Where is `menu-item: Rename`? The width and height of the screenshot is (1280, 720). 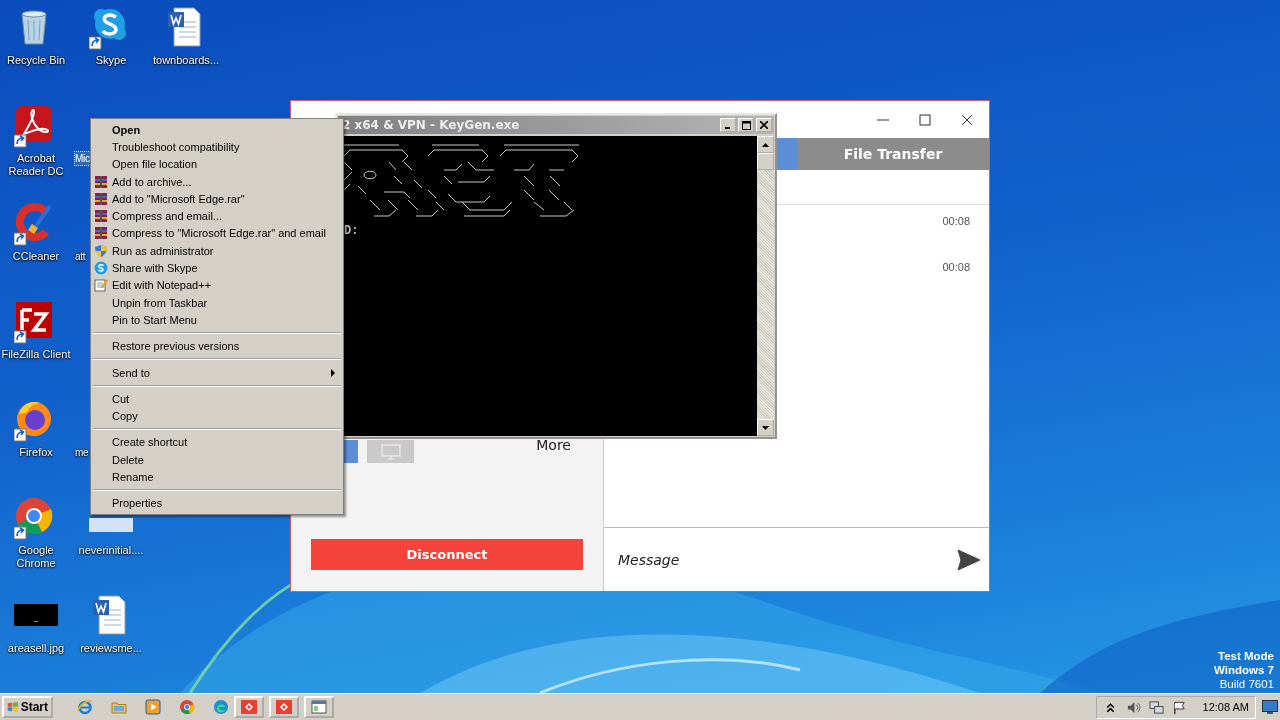 menu-item: Rename is located at coordinates (217, 477).